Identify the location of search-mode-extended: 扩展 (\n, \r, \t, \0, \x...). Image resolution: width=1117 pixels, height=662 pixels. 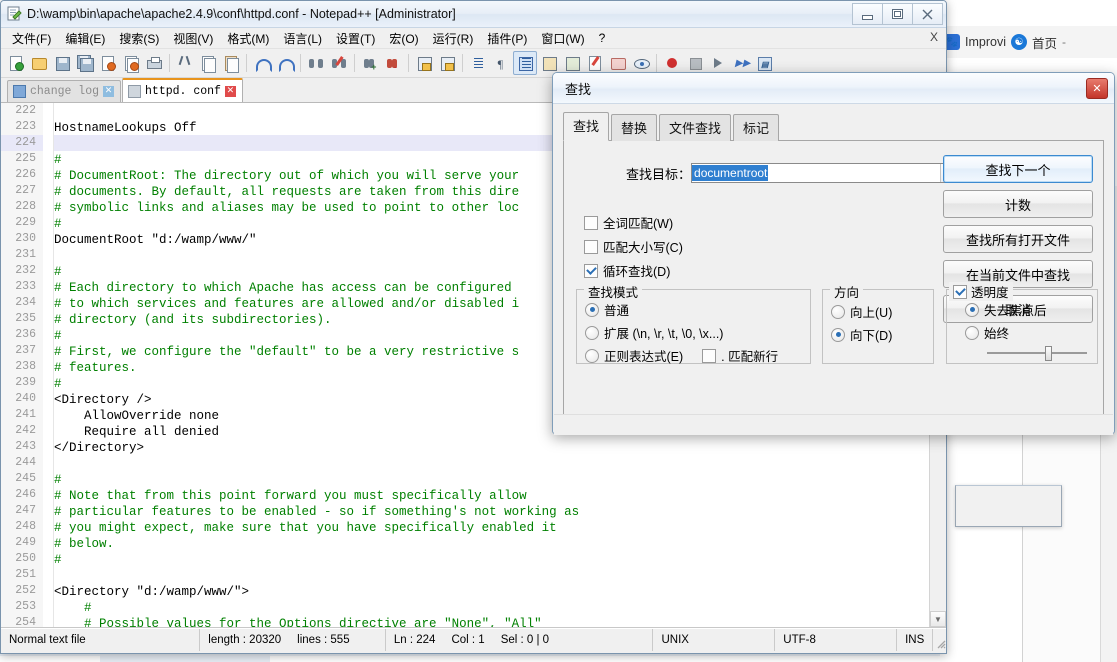
(697, 332).